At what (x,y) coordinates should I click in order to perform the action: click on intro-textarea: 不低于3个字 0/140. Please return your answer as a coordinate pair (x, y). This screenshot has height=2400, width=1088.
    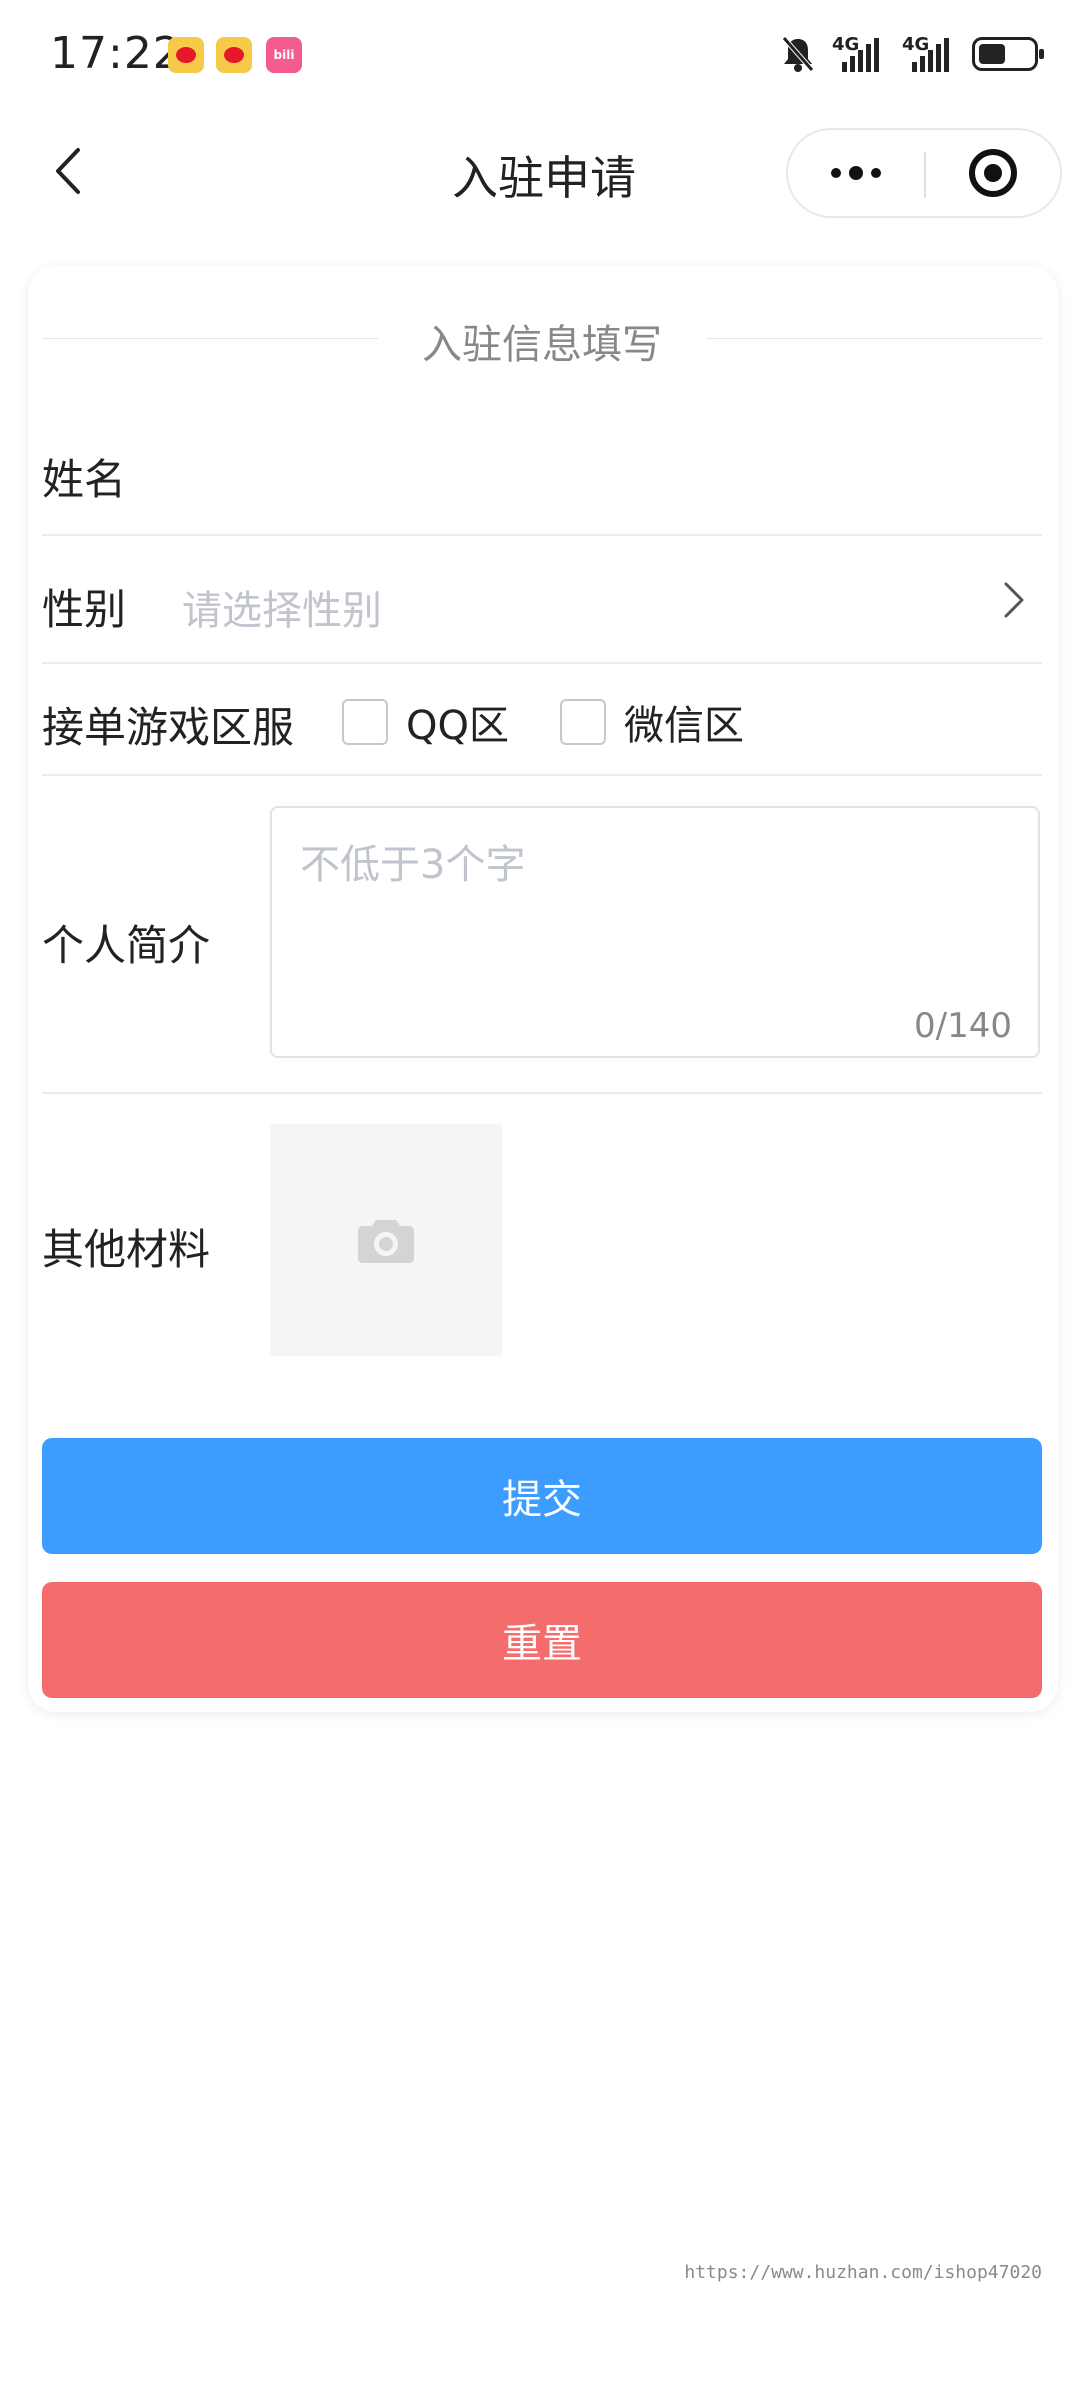
    Looking at the image, I should click on (655, 932).